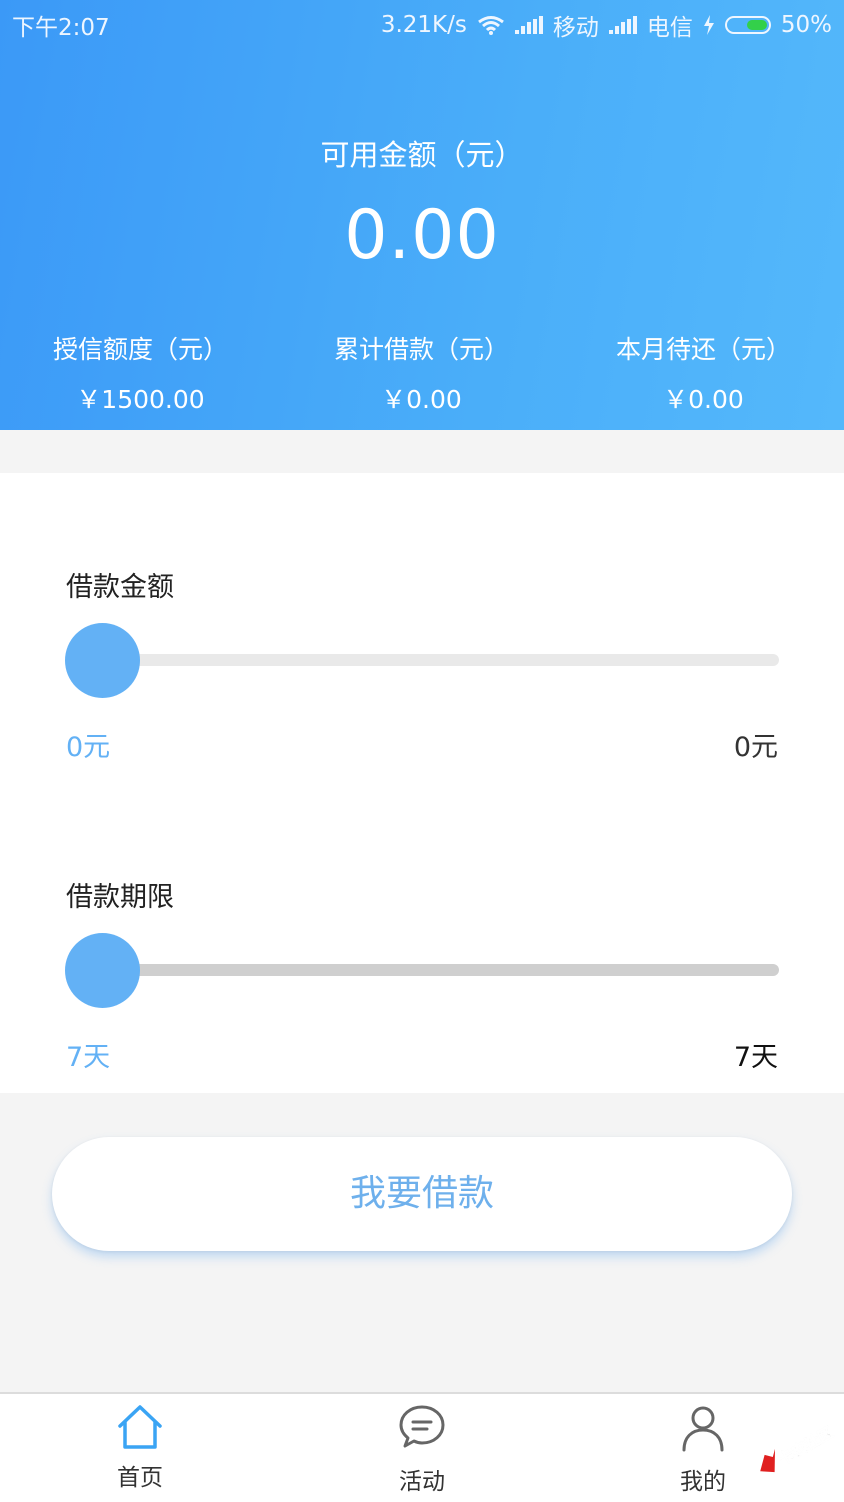  Describe the element at coordinates (575, 28) in the screenshot. I see `carrier-1: 移动` at that location.